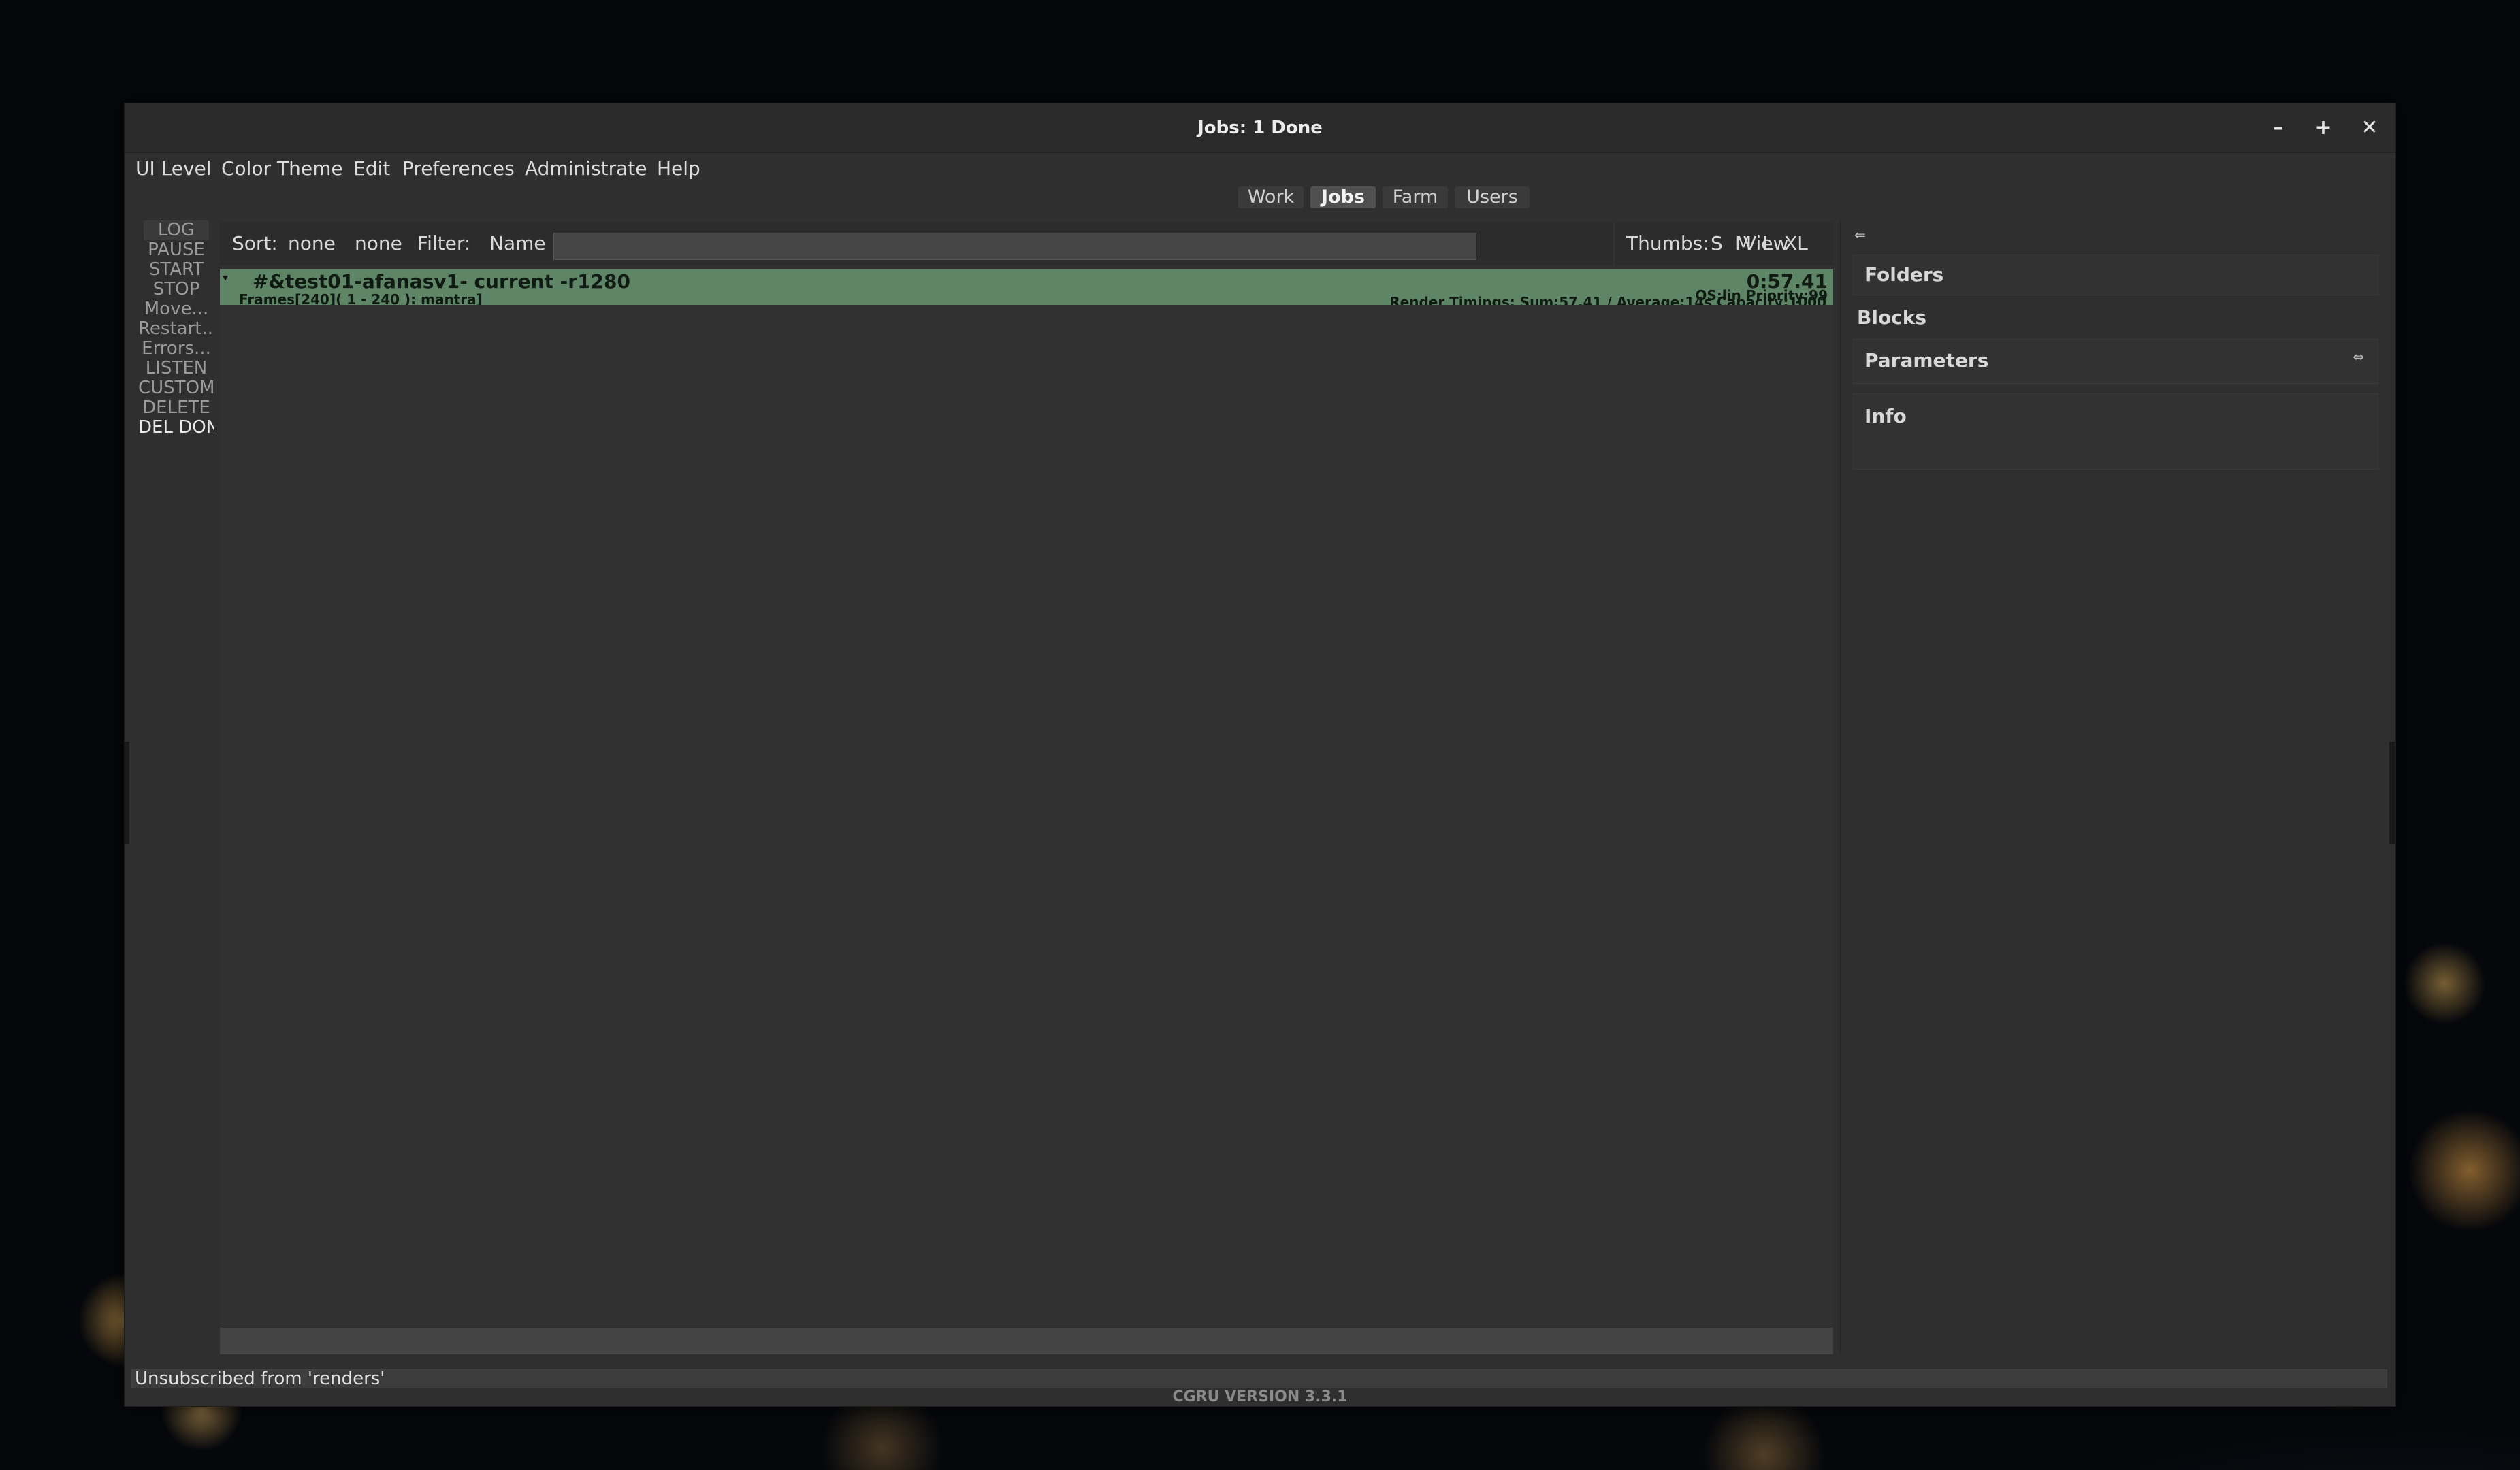 Image resolution: width=2520 pixels, height=1470 pixels. What do you see at coordinates (1904, 275) in the screenshot?
I see `folders-title: Folders` at bounding box center [1904, 275].